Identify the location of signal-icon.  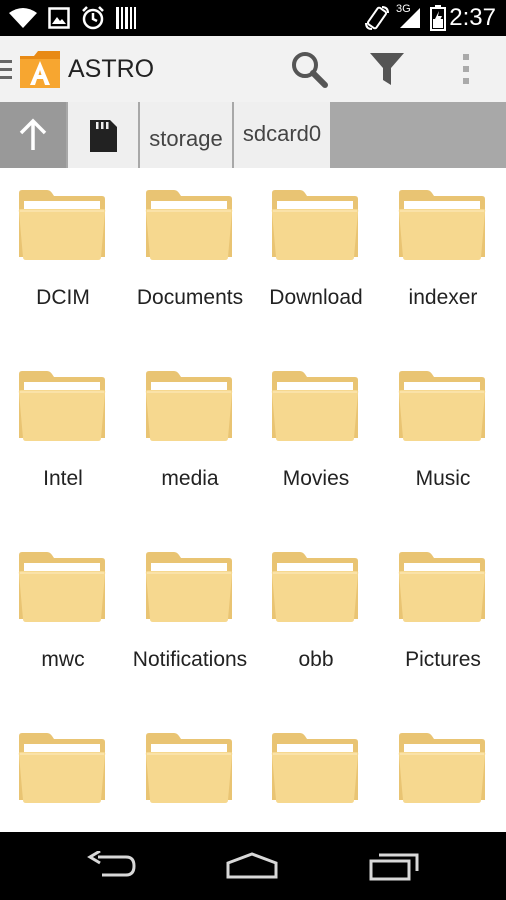
(410, 18).